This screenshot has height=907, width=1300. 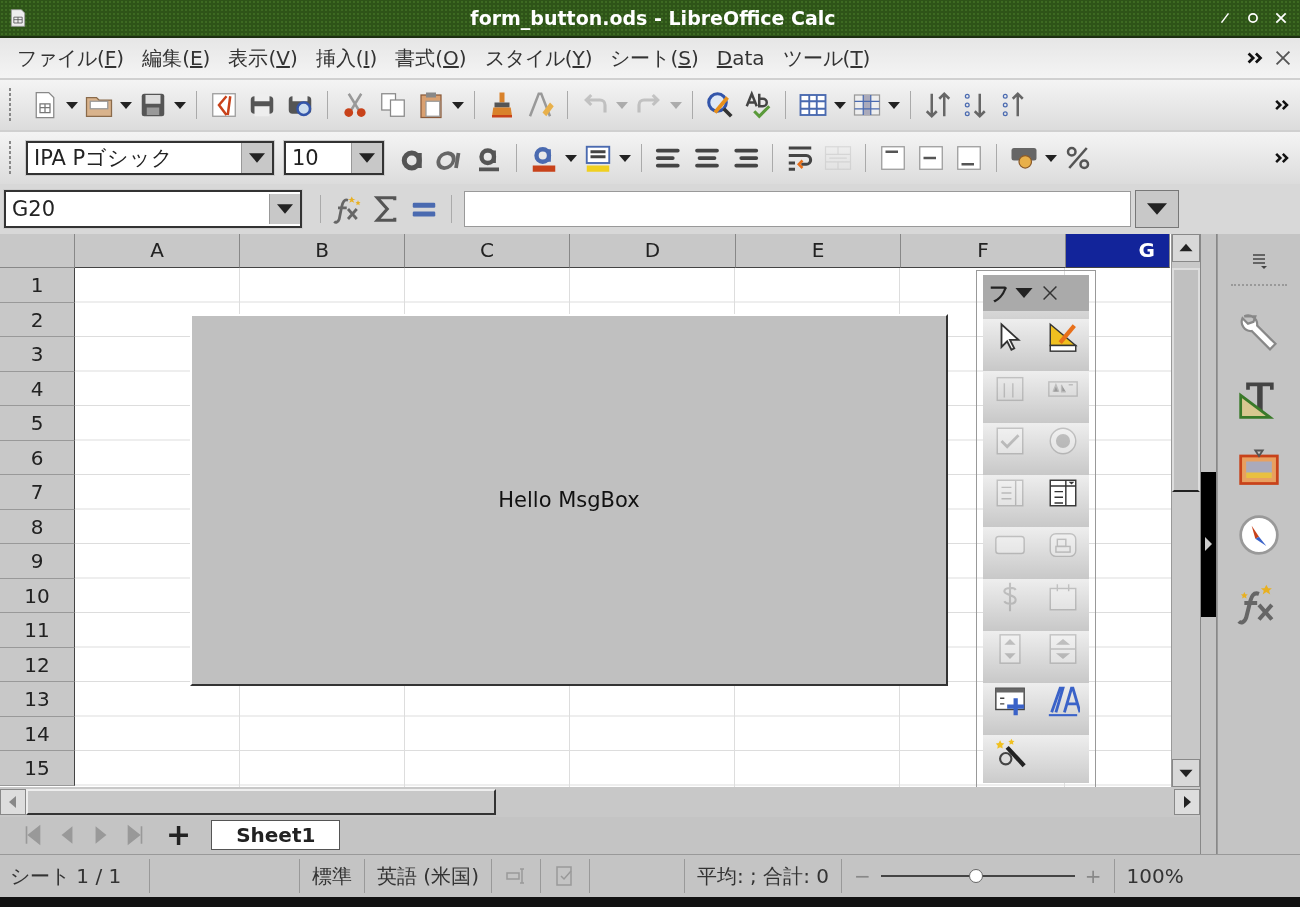 What do you see at coordinates (487, 251) in the screenshot?
I see `column-header: C` at bounding box center [487, 251].